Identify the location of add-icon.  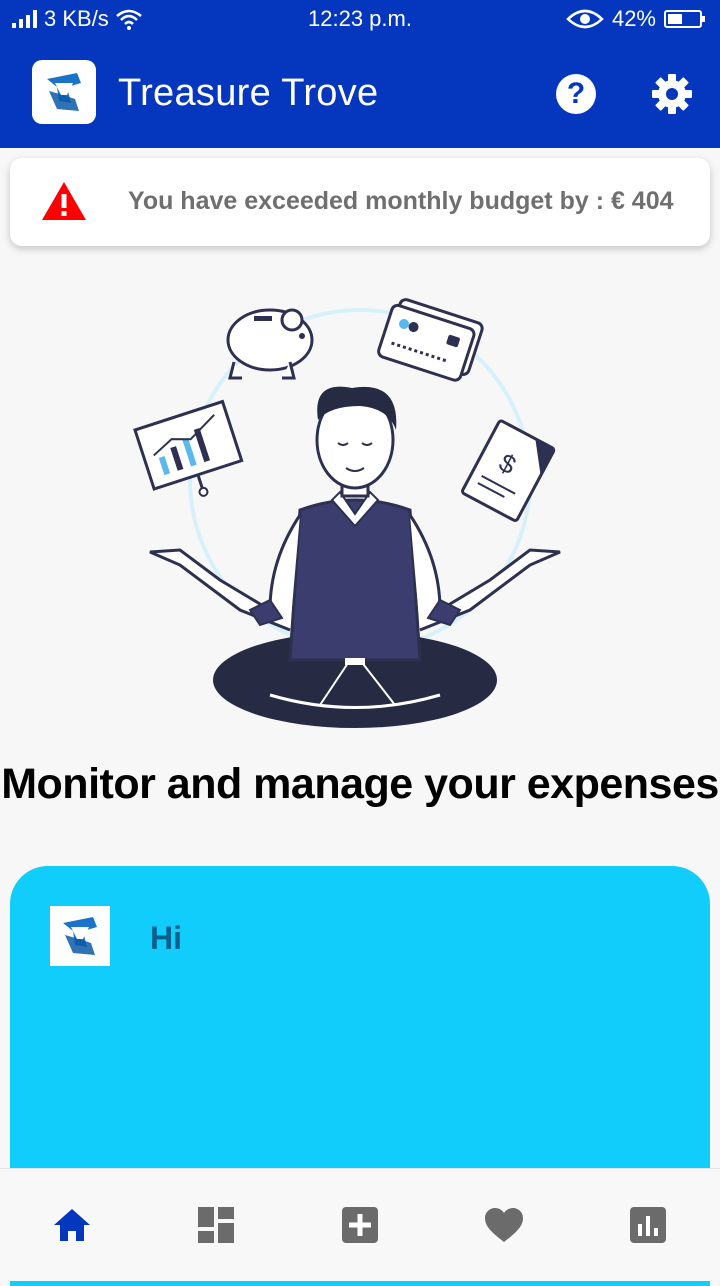
(360, 1225).